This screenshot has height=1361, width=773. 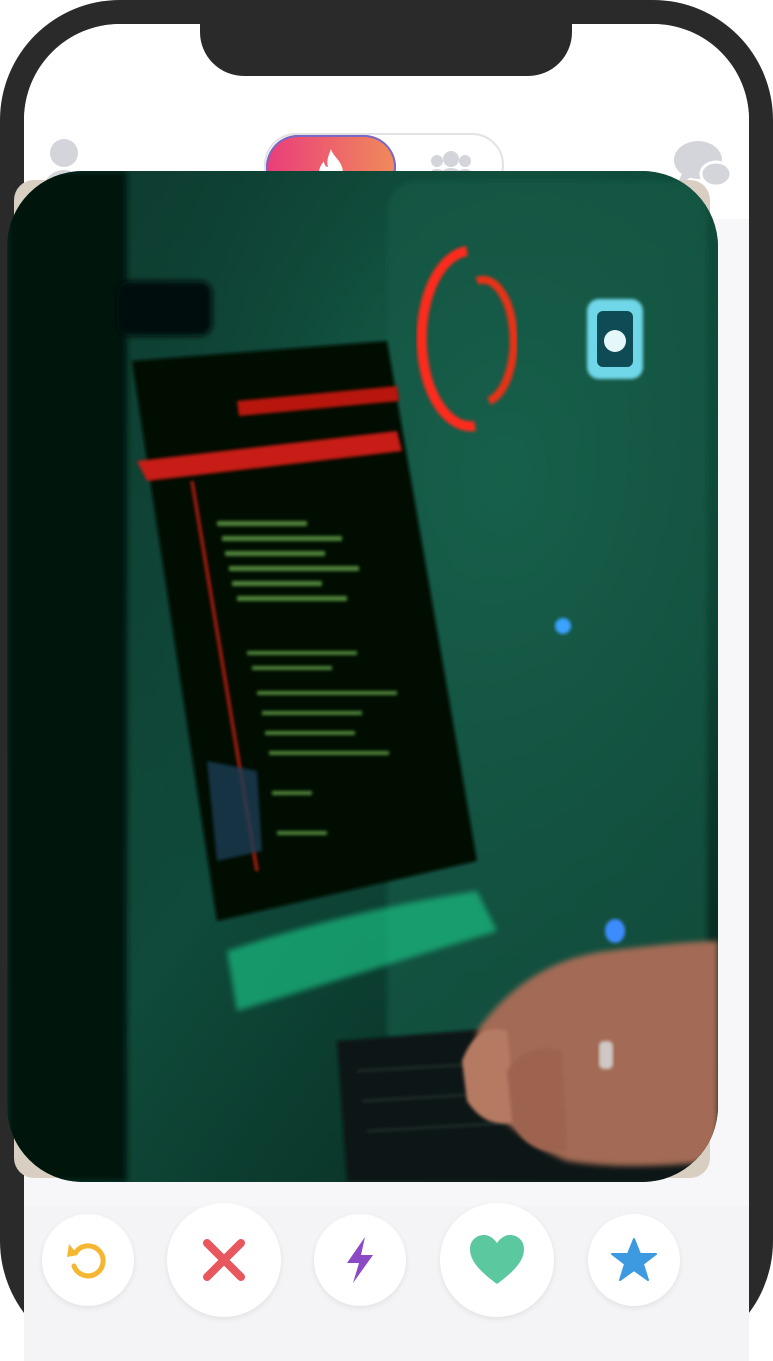 I want to click on rewind-icon, so click(x=86, y=1261).